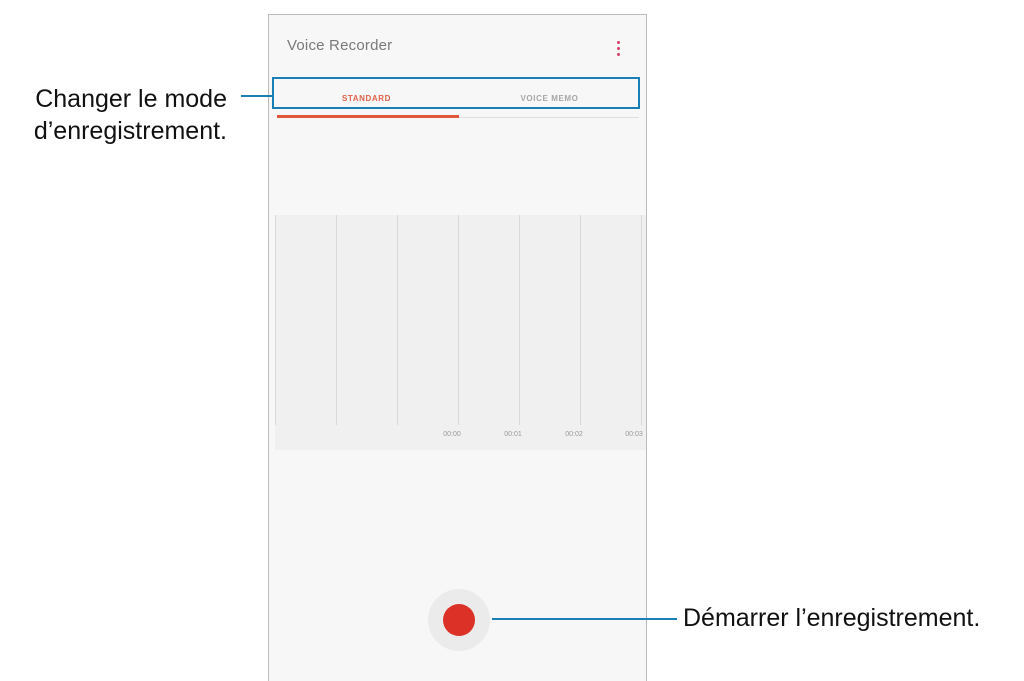 The width and height of the screenshot is (1024, 681). I want to click on app-title: Voice Recorder, so click(340, 45).